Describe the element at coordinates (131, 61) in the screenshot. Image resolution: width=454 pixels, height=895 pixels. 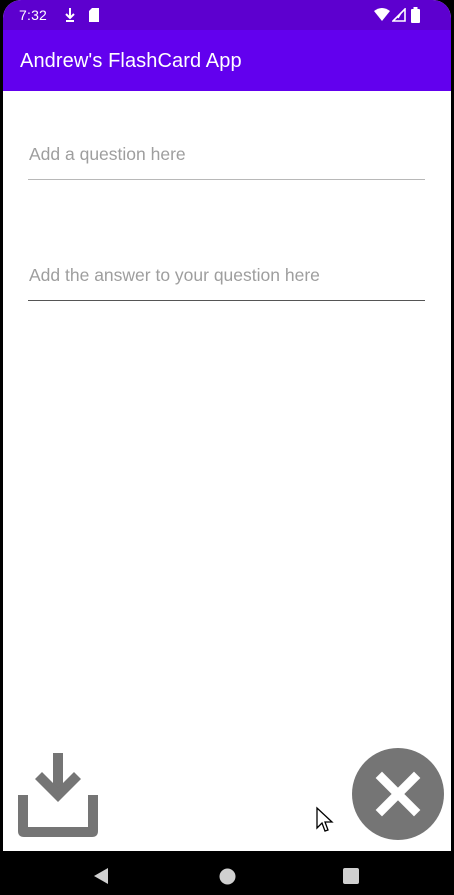
I see `app-title: Andrew's FlashCard App` at that location.